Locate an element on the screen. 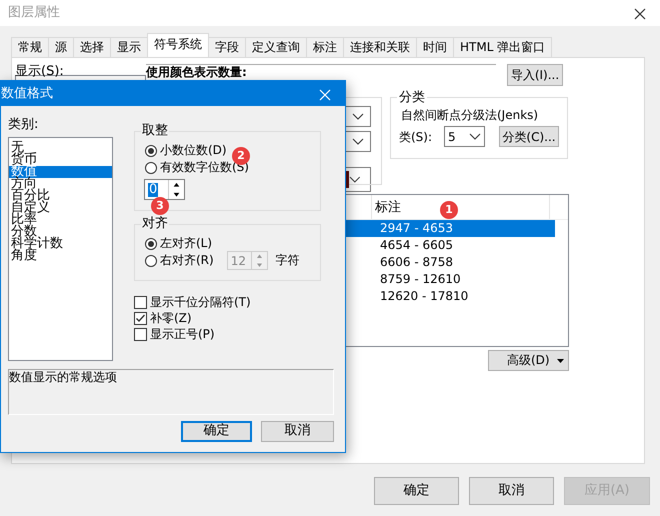  column-header: 标注 is located at coordinates (387, 208).